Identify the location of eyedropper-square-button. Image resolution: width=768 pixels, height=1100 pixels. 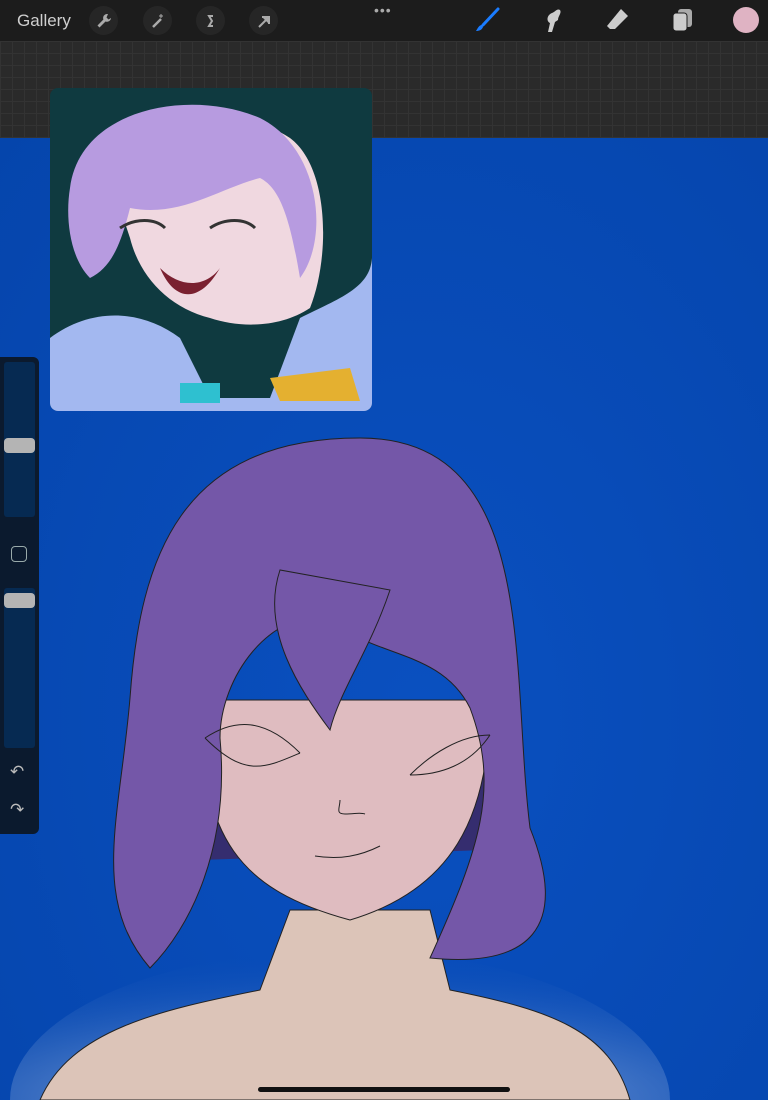
(19, 554).